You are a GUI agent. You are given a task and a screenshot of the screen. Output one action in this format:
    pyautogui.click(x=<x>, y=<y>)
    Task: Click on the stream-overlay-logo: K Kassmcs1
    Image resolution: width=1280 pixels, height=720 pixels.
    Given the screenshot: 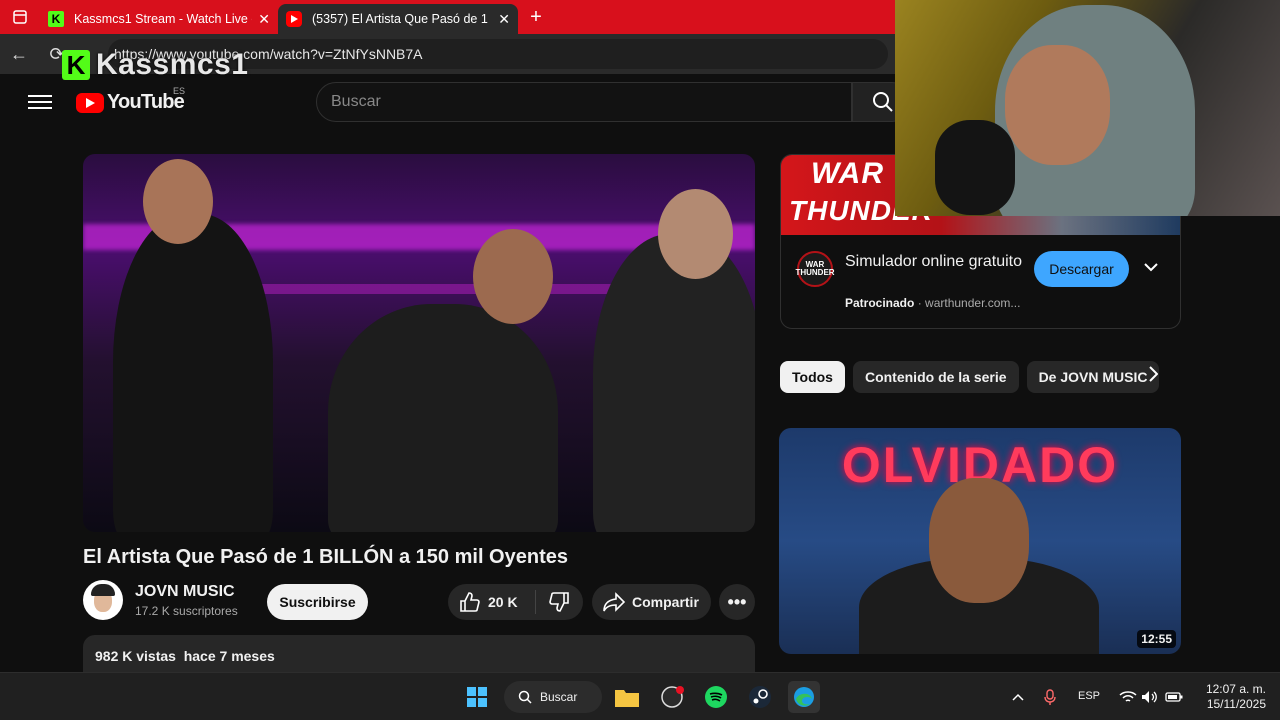 What is the action you would take?
    pyautogui.click(x=155, y=65)
    